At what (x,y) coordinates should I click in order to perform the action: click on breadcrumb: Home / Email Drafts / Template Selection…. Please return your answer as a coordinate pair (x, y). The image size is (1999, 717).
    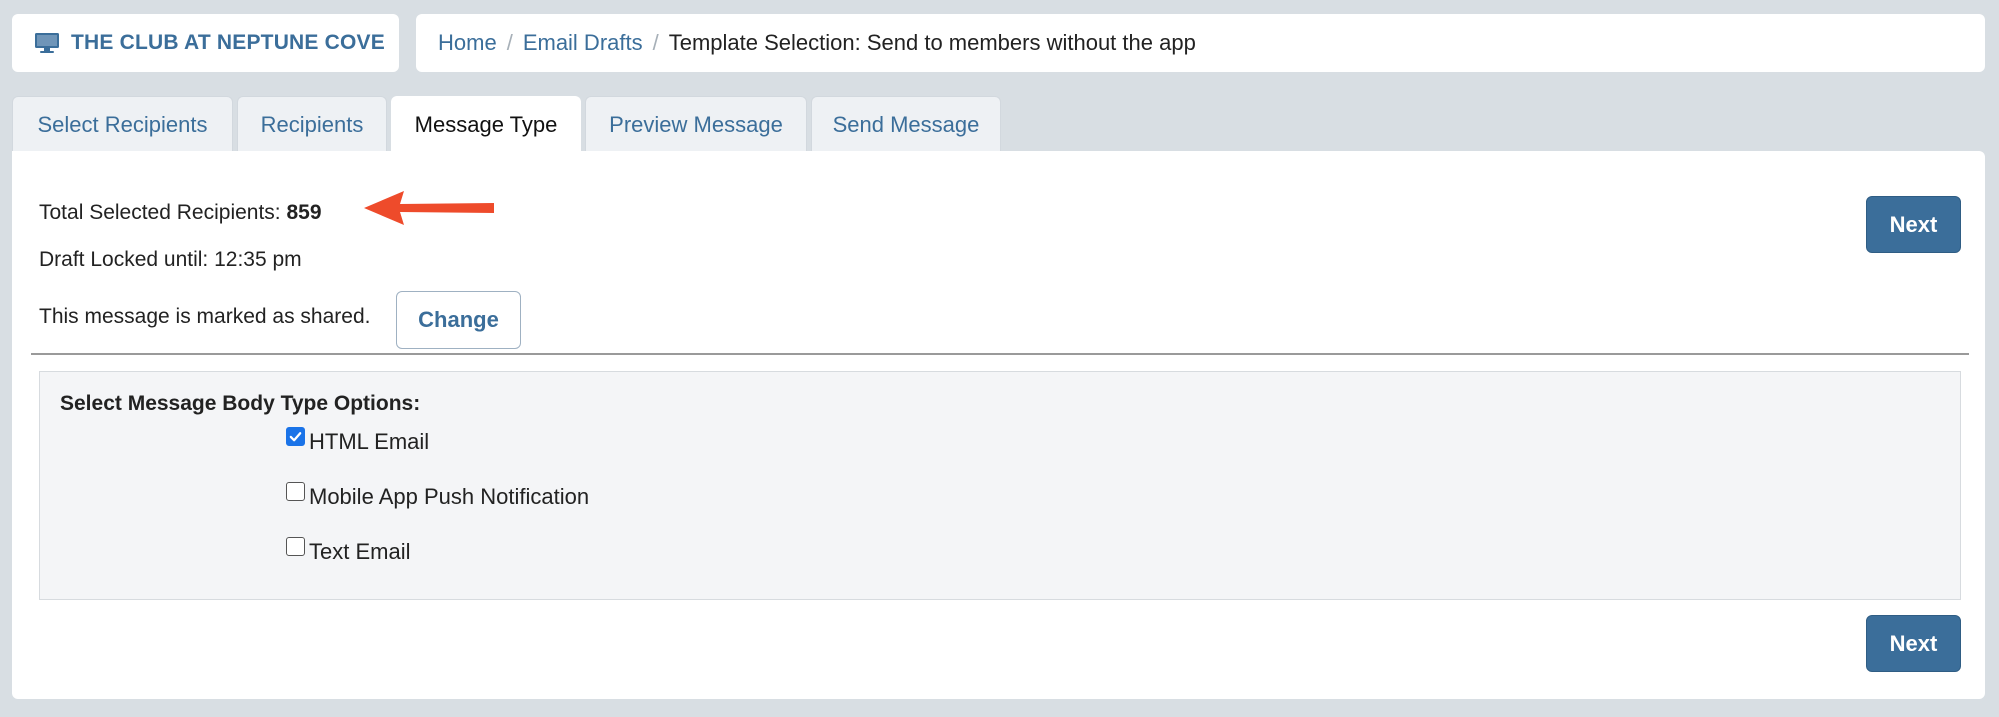
    Looking at the image, I should click on (1200, 43).